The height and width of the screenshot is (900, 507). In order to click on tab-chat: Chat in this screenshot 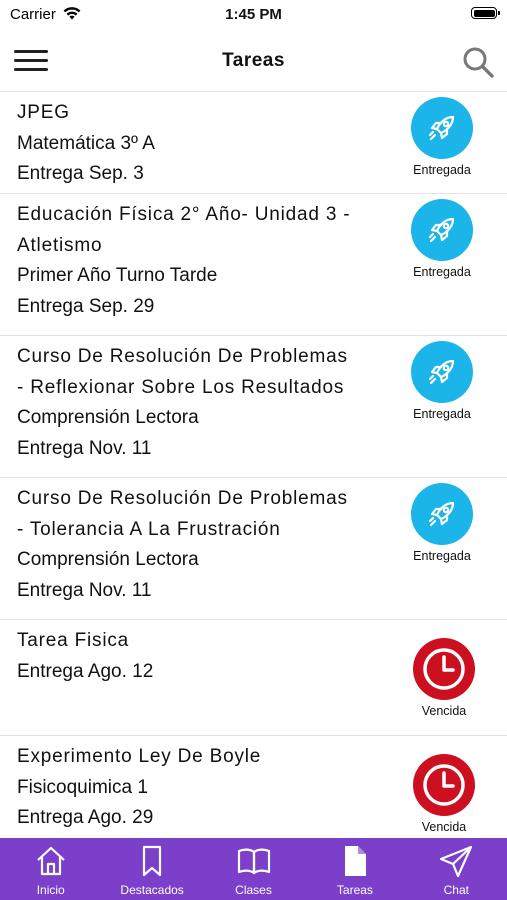, I will do `click(456, 869)`.